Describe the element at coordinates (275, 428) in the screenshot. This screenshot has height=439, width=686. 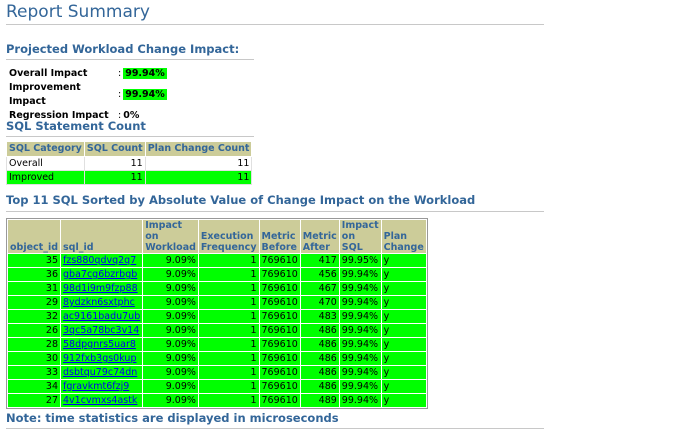
I see `note-divider` at that location.